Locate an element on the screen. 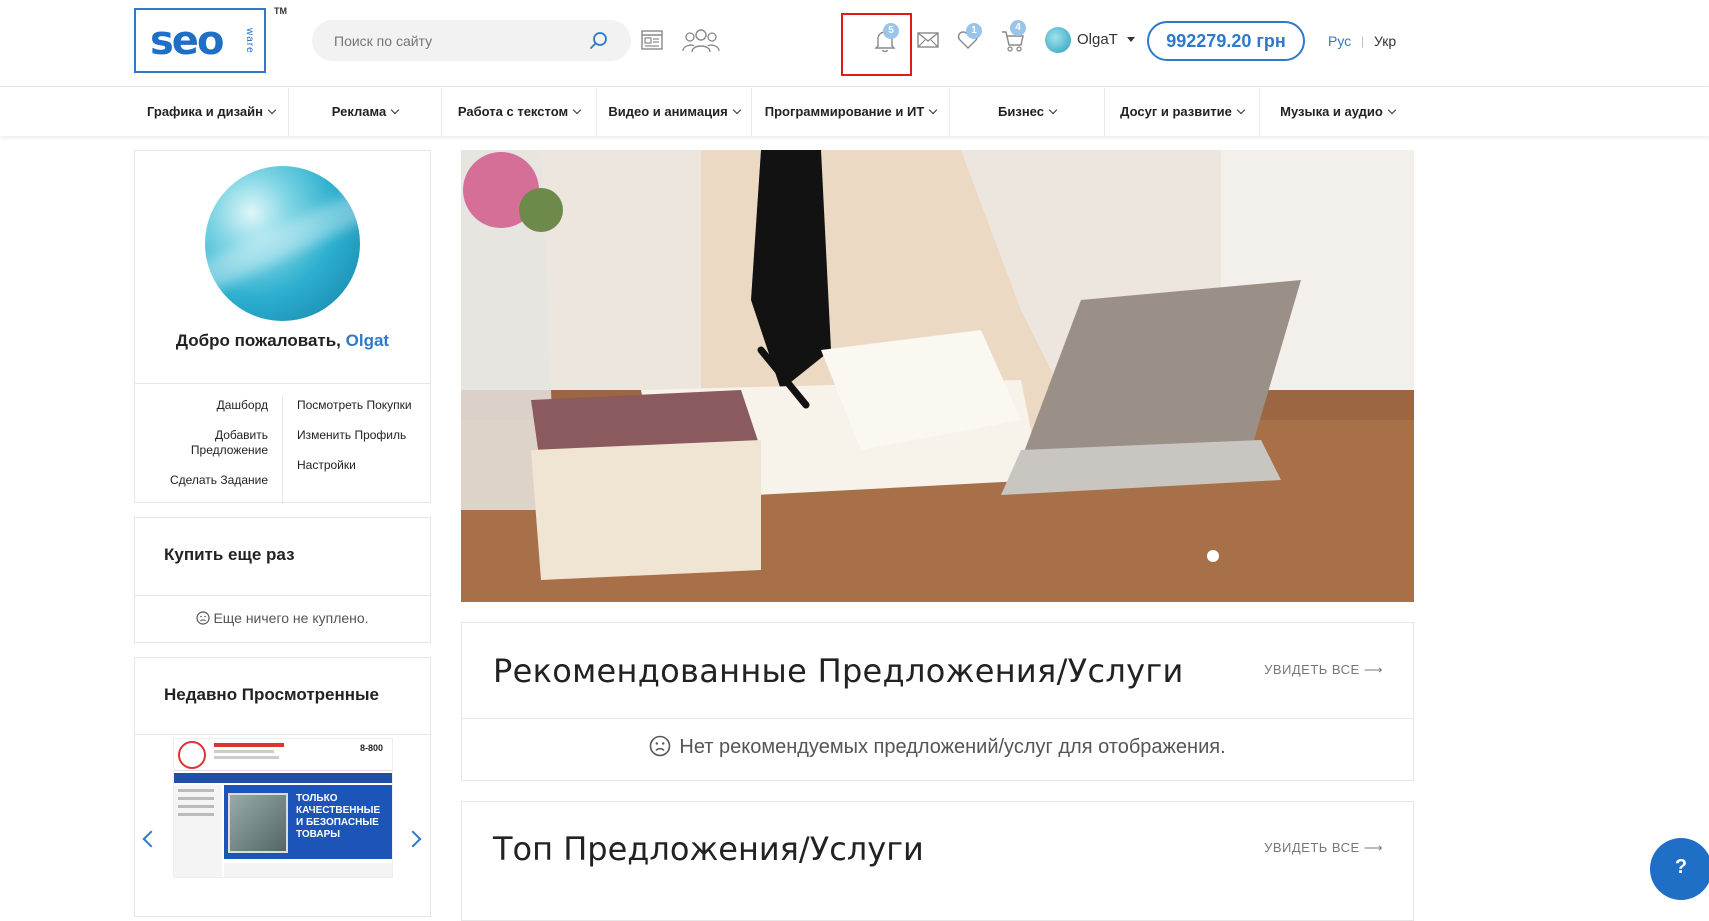  search-icon is located at coordinates (599, 41).